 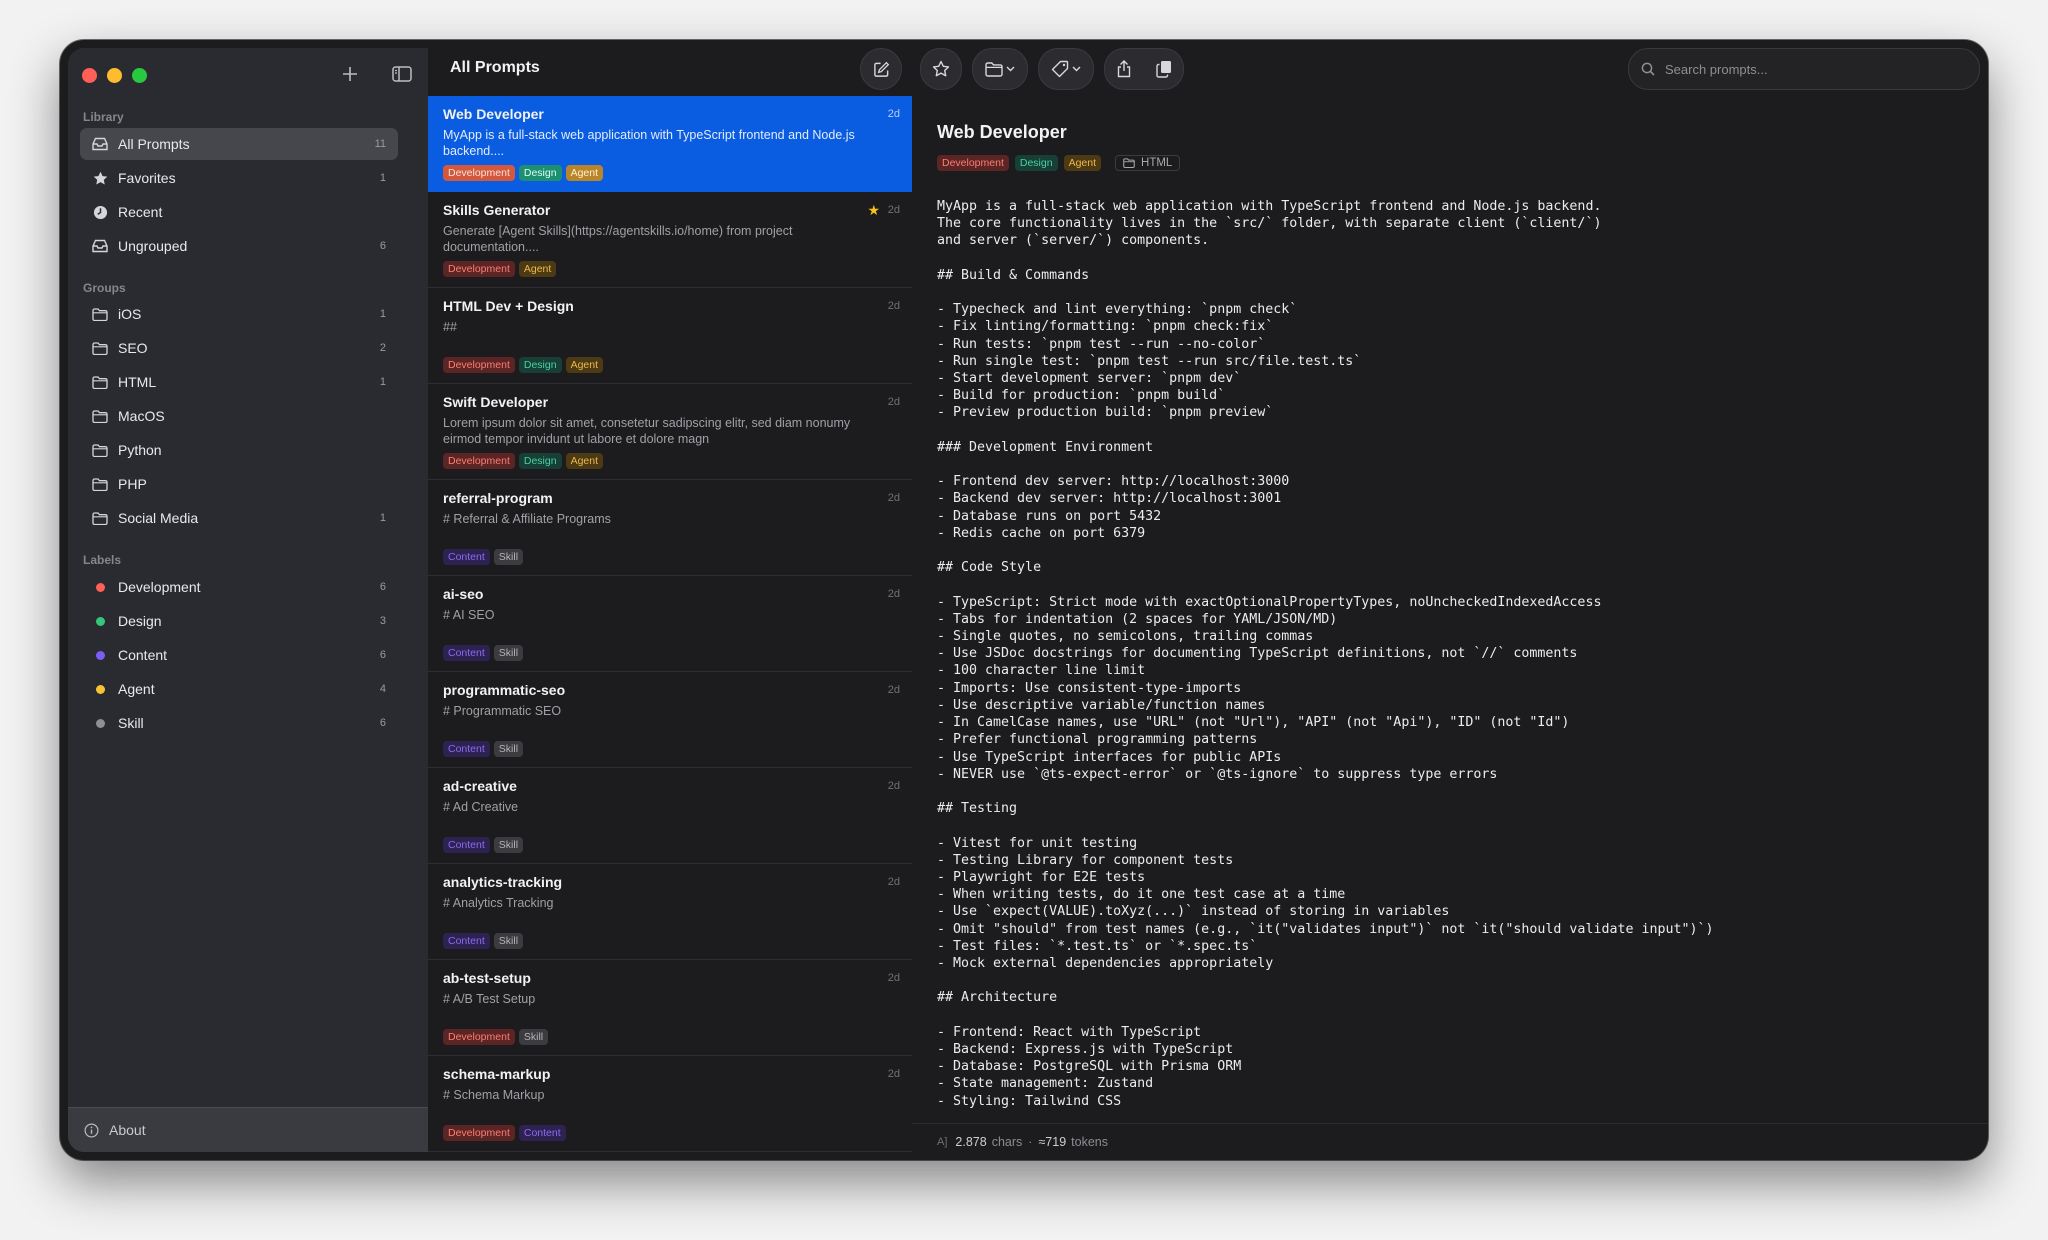 What do you see at coordinates (239, 382) in the screenshot?
I see `sidebar-item-group-html: HTML 1` at bounding box center [239, 382].